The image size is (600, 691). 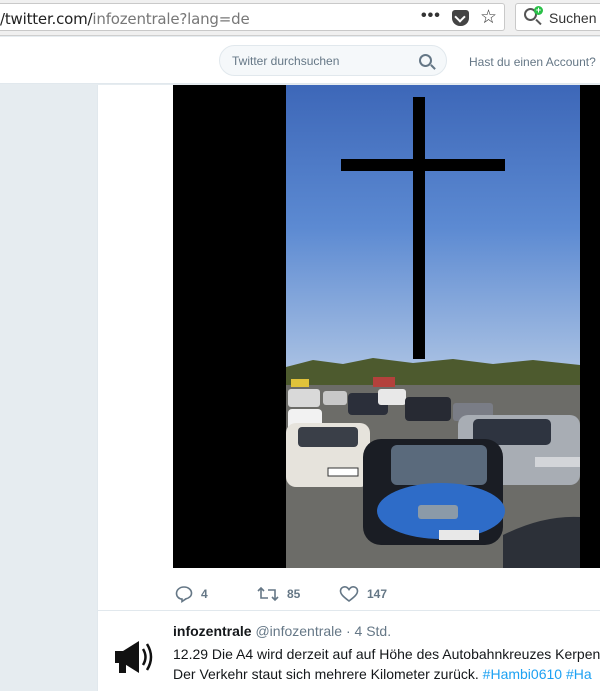 I want to click on tweet-timestamp: 4 Std., so click(x=373, y=631).